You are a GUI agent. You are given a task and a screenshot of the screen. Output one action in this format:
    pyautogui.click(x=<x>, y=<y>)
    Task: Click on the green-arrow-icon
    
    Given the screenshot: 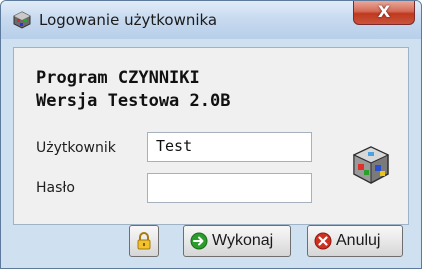 What is the action you would take?
    pyautogui.click(x=199, y=241)
    